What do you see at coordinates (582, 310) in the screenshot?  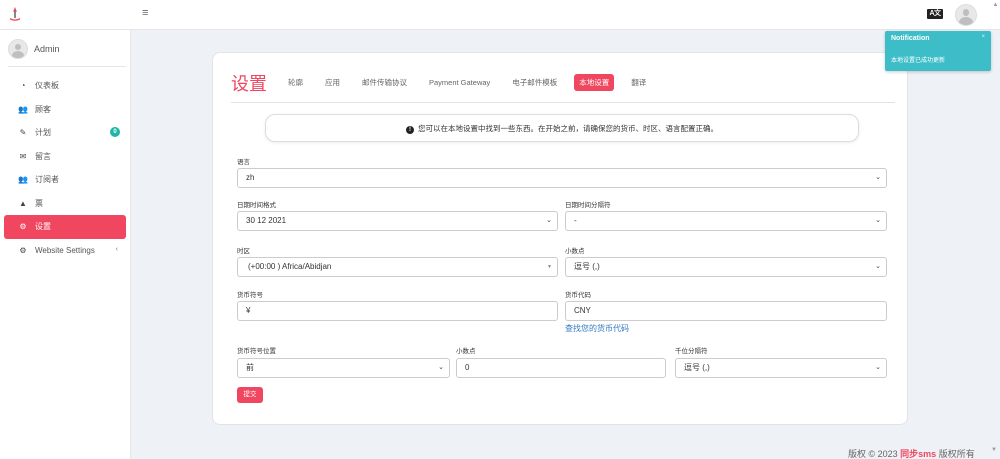 I see `currency-code-value: CNY` at bounding box center [582, 310].